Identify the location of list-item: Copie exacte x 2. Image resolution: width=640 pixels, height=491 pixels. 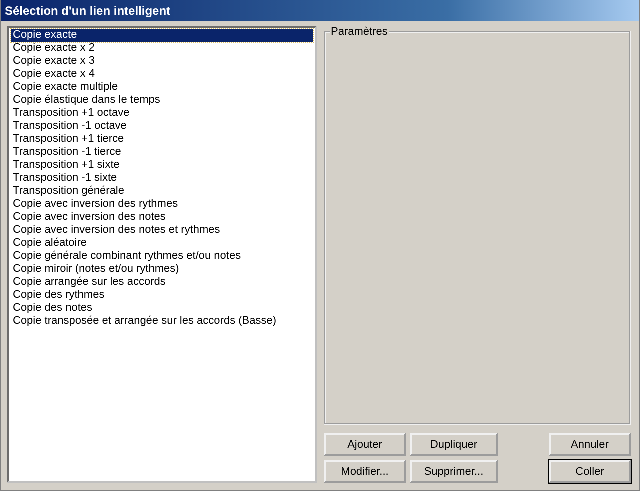
(162, 48).